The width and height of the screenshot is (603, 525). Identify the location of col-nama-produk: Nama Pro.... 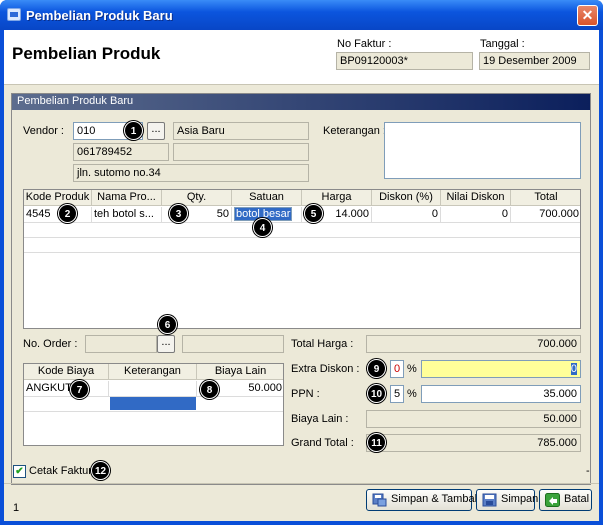
(127, 198).